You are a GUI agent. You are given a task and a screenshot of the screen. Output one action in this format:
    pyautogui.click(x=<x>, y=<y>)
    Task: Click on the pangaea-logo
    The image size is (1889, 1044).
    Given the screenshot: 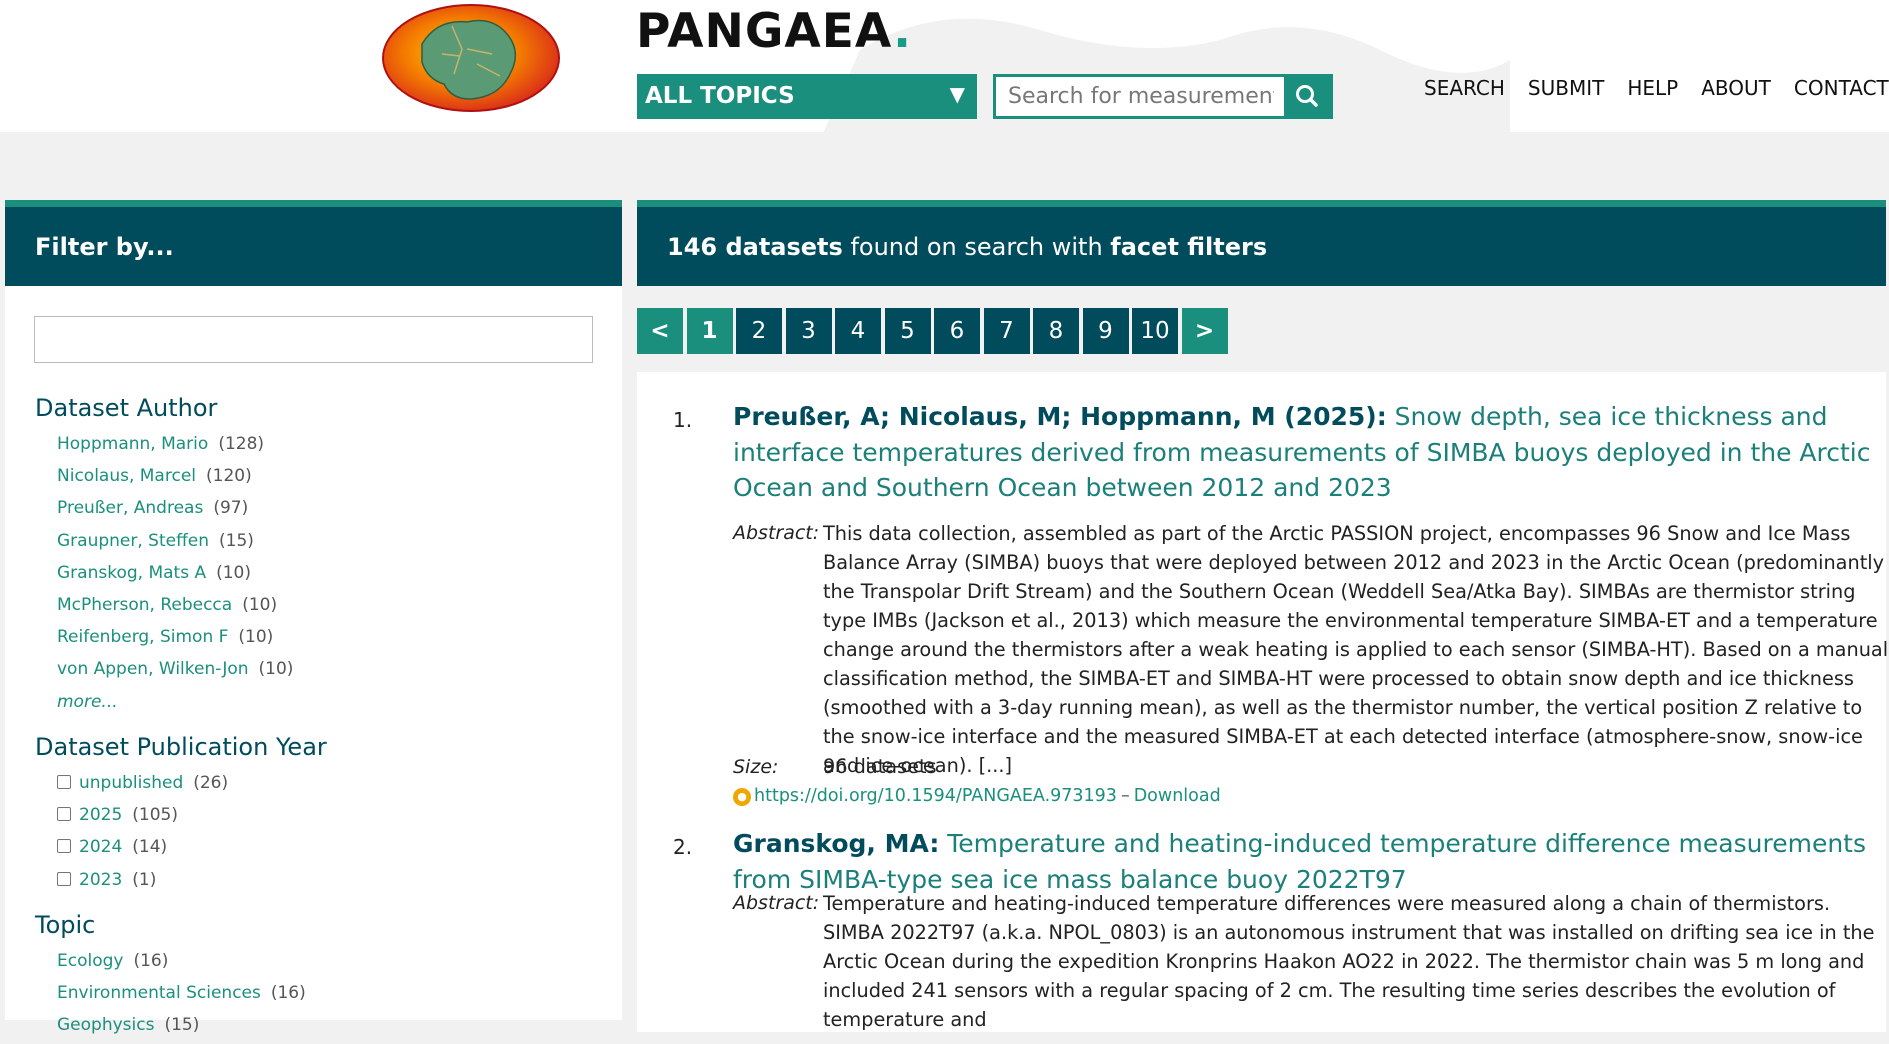 What is the action you would take?
    pyautogui.click(x=471, y=58)
    